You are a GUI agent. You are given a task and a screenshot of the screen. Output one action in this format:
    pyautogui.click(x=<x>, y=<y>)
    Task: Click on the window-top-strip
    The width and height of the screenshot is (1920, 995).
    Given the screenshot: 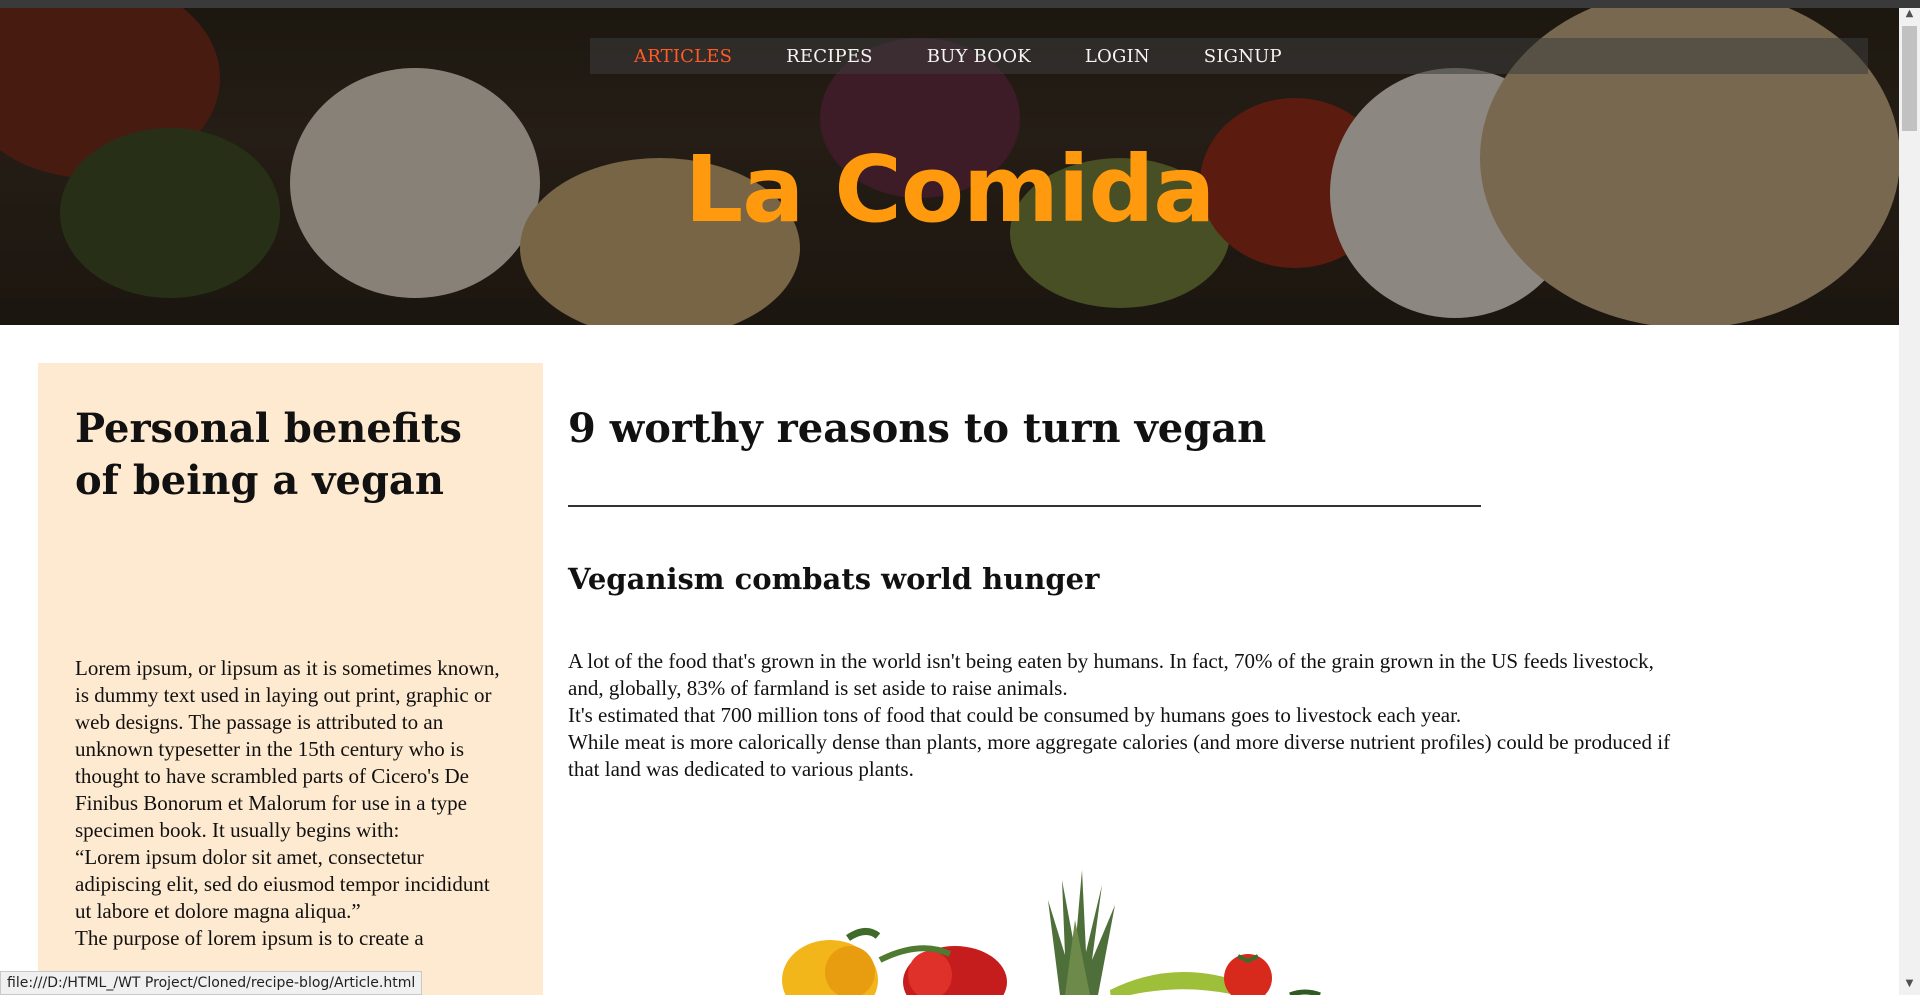 What is the action you would take?
    pyautogui.click(x=960, y=4)
    